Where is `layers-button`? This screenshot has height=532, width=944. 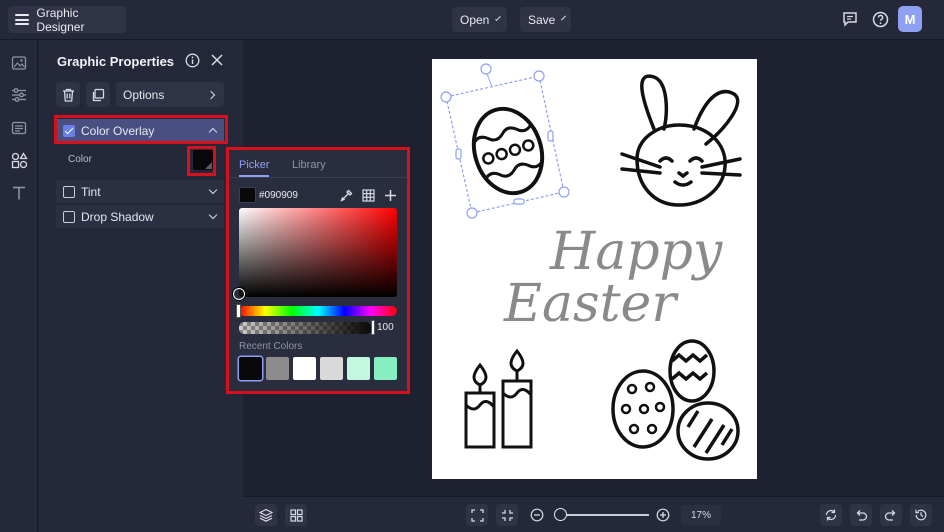
layers-button is located at coordinates (266, 515).